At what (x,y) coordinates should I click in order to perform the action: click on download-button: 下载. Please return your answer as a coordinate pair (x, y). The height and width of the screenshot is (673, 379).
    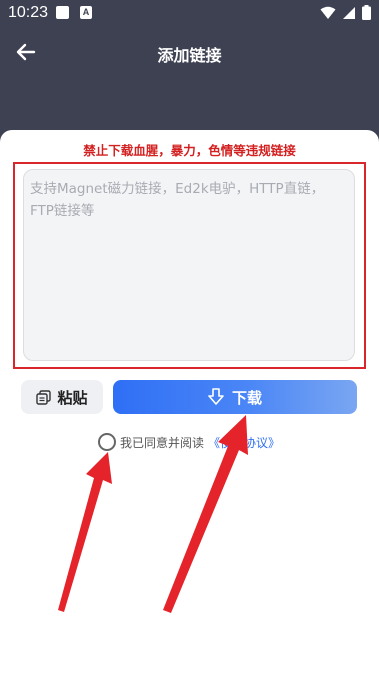
    Looking at the image, I should click on (235, 397).